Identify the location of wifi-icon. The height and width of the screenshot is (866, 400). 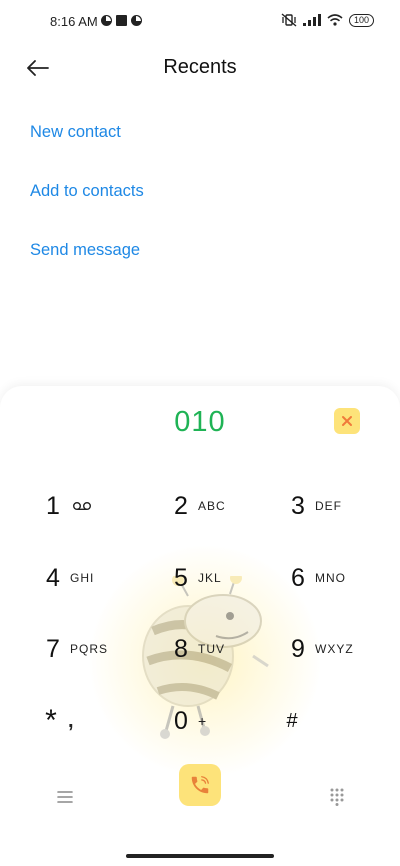
(335, 20).